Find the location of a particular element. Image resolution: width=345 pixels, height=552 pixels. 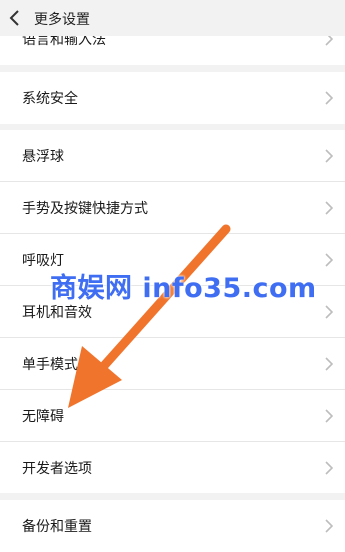

watermark-text: 商娱网 info35.com is located at coordinates (183, 288).